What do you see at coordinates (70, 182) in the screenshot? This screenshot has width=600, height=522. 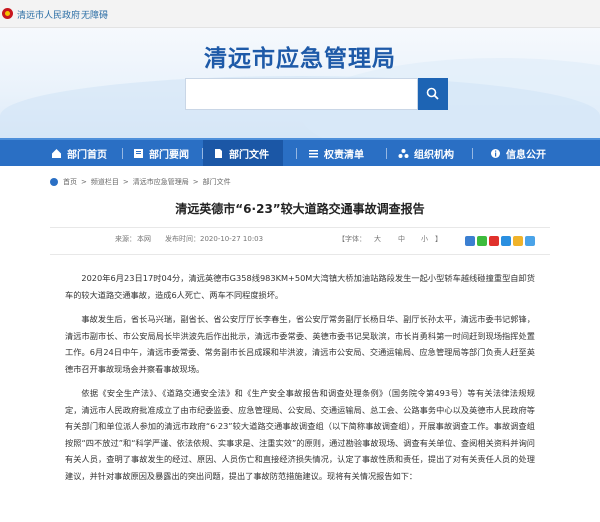 I see `breadcrumb-home: 首页` at bounding box center [70, 182].